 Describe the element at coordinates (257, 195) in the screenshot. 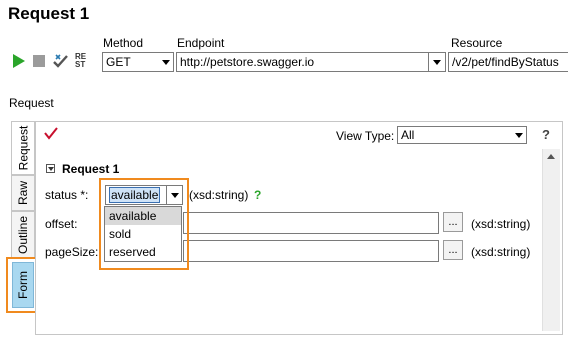

I see `status-hint-icon: ?` at that location.